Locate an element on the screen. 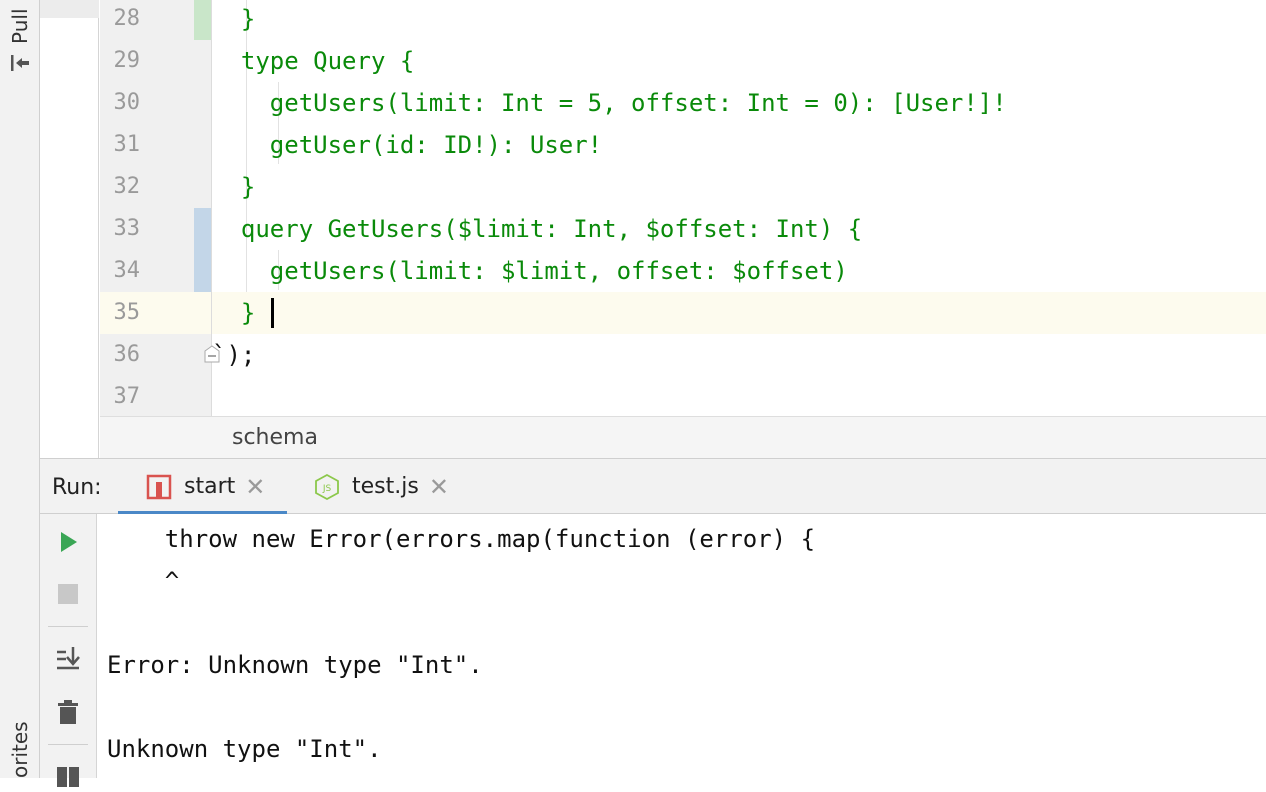 The image size is (1266, 792). line-number: 37 is located at coordinates (127, 396).